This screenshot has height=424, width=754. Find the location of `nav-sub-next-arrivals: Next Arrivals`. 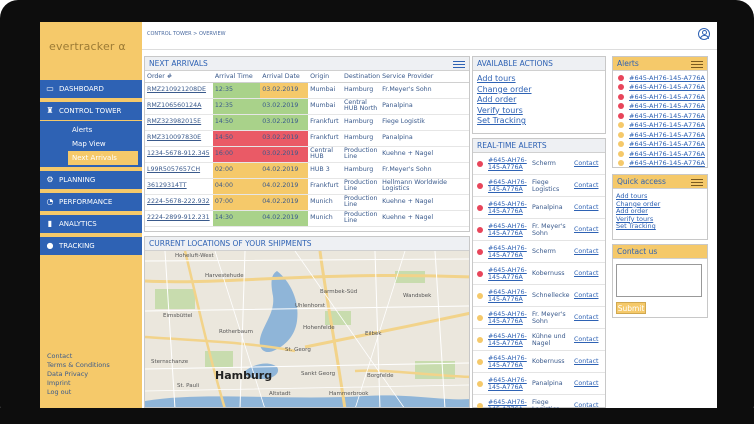

nav-sub-next-arrivals: Next Arrivals is located at coordinates (103, 158).